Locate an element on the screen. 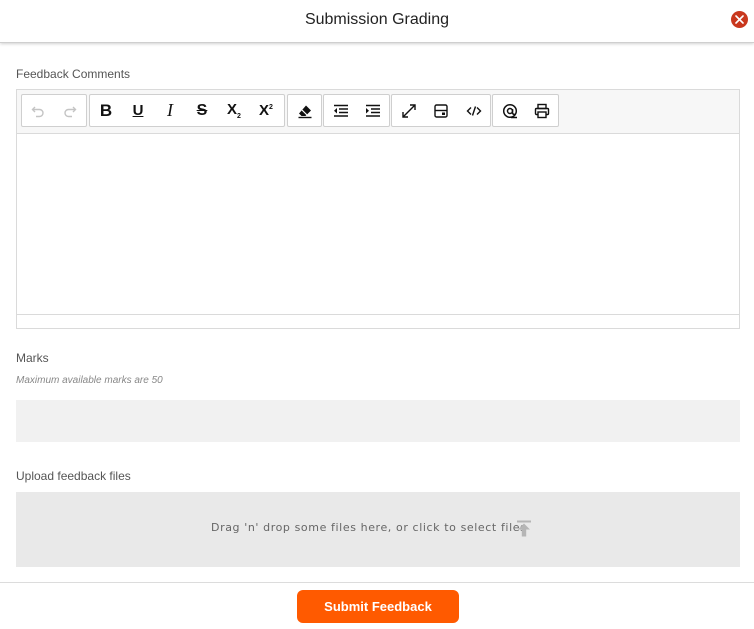 The width and height of the screenshot is (754, 629). marks-input is located at coordinates (378, 421).